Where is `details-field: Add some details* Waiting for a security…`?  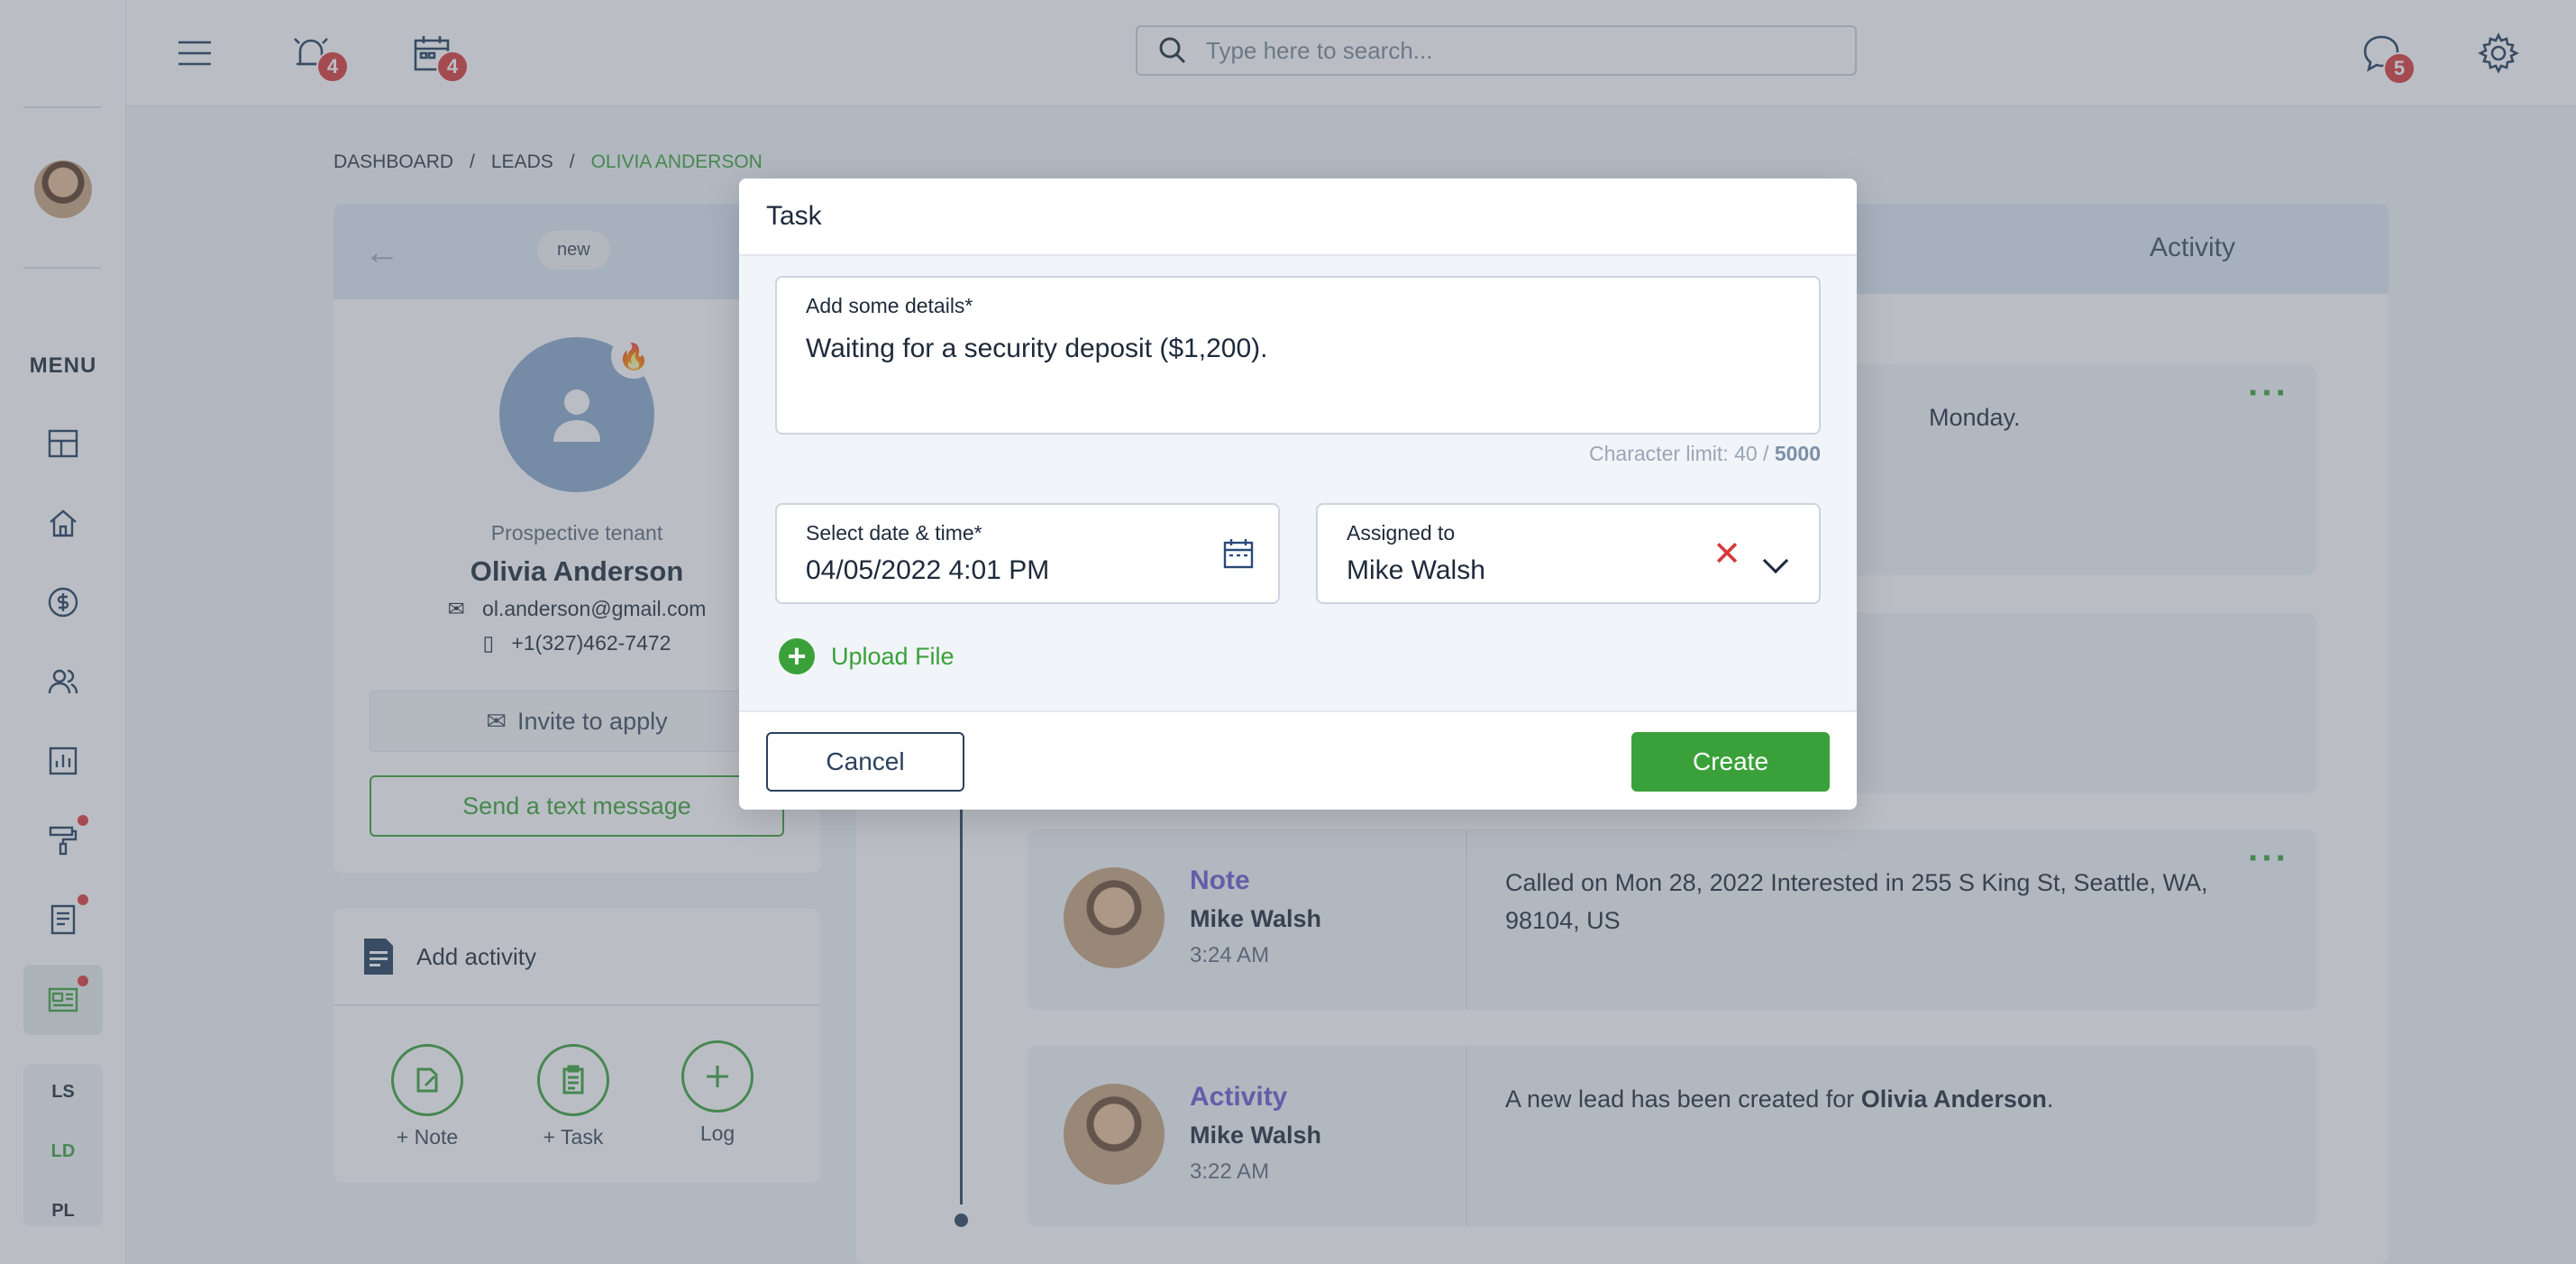 details-field: Add some details* Waiting for a security… is located at coordinates (1298, 355).